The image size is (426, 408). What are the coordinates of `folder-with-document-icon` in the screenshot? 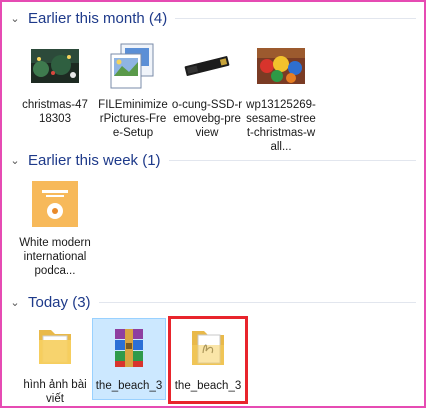 It's located at (208, 347).